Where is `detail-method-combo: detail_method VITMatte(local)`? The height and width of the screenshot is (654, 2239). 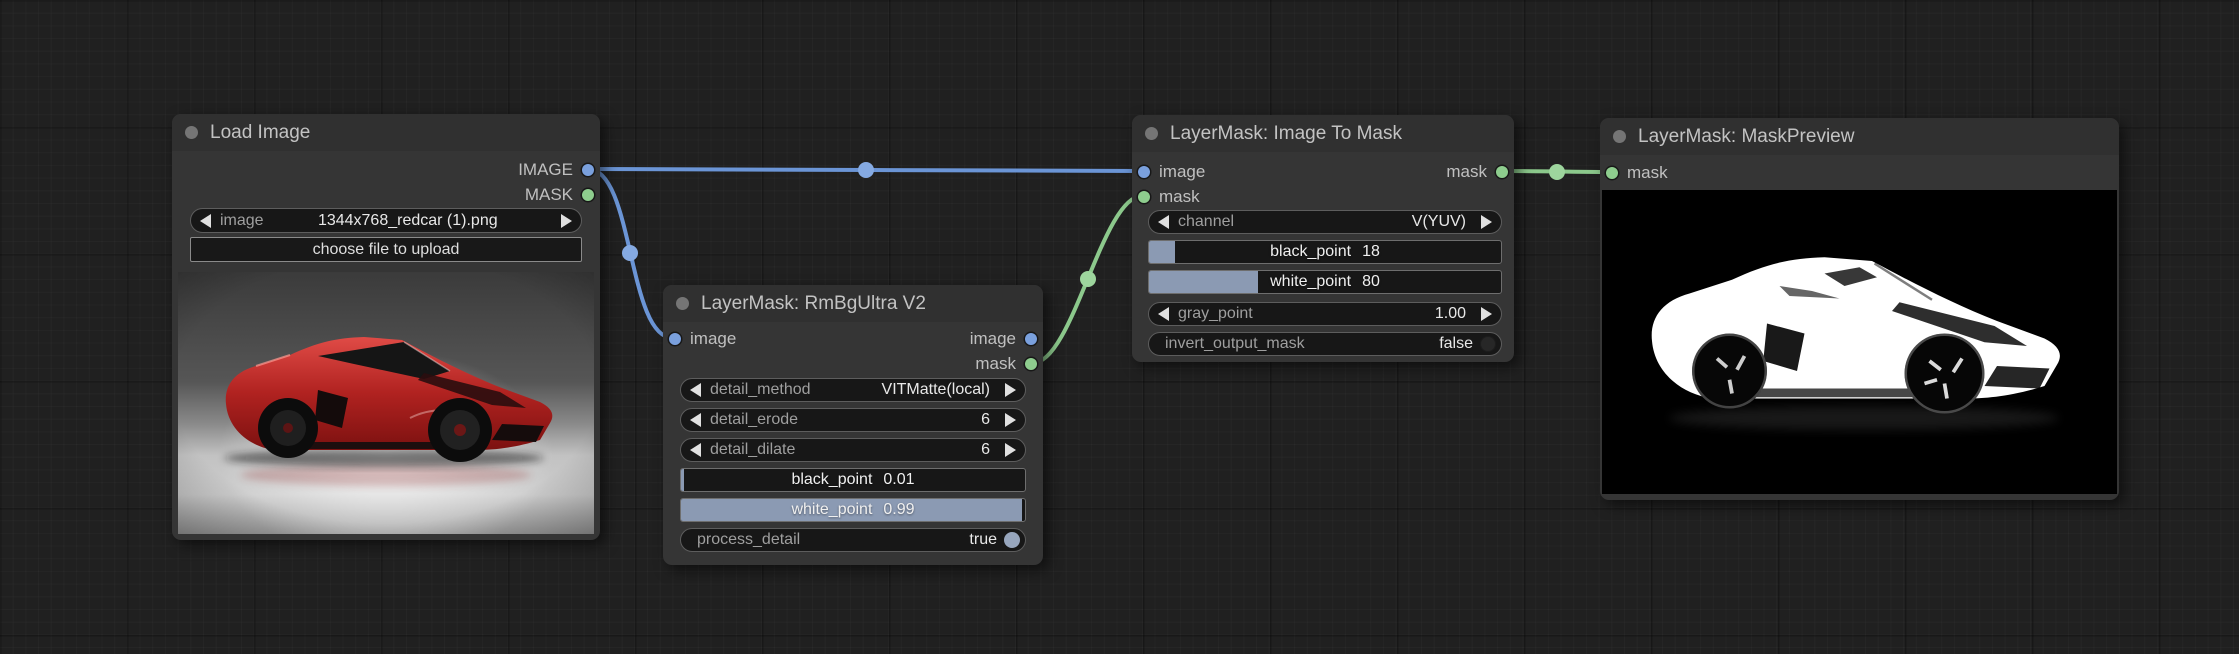
detail-method-combo: detail_method VITMatte(local) is located at coordinates (853, 390).